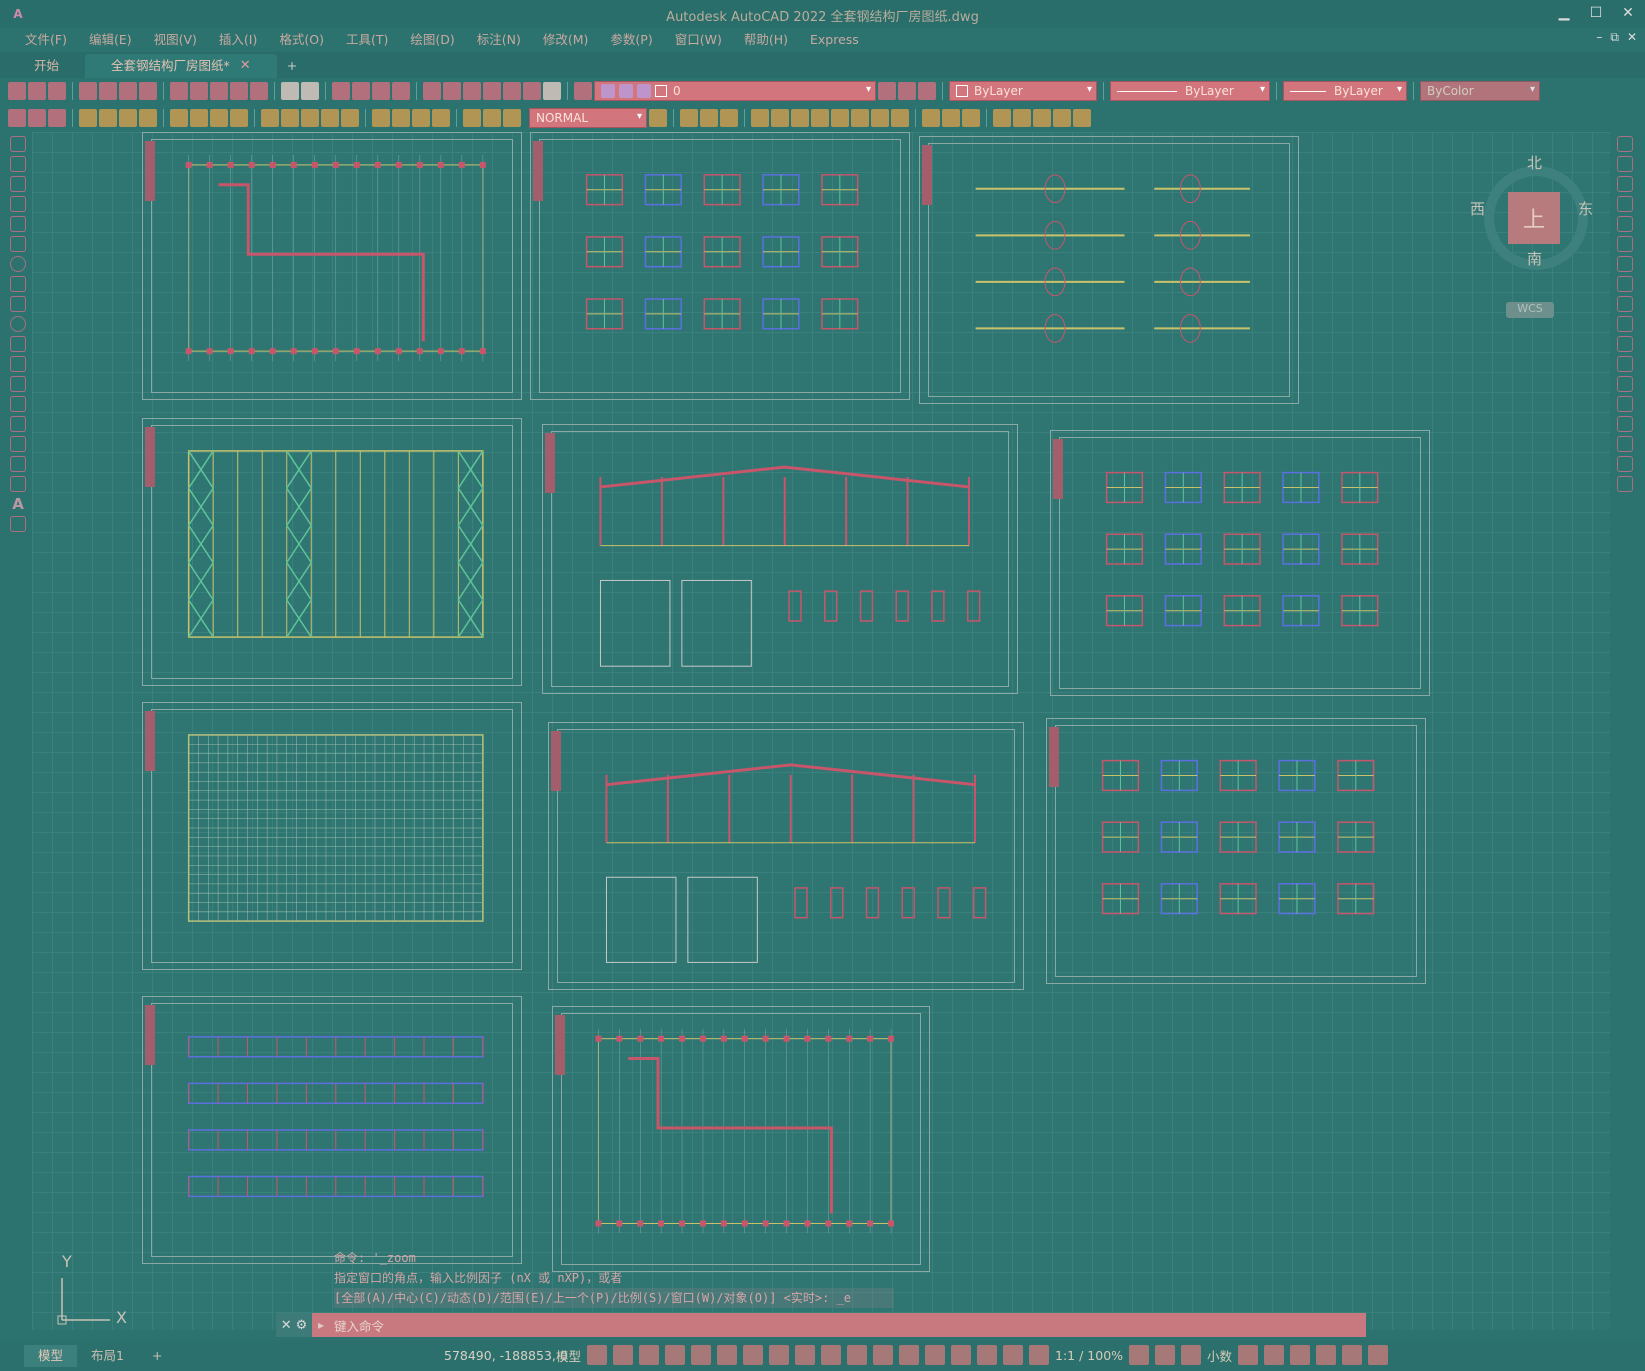  I want to click on redo-icon, so click(310, 91).